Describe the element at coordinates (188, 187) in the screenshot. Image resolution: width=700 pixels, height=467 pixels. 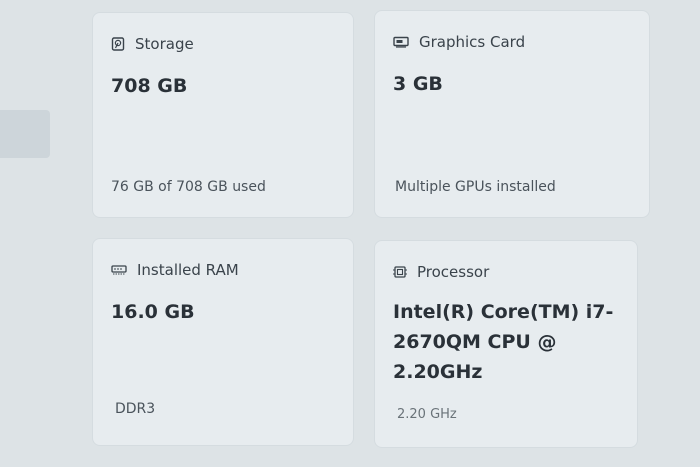
I see `storage-detail: 76 GB of 708 GB used` at that location.